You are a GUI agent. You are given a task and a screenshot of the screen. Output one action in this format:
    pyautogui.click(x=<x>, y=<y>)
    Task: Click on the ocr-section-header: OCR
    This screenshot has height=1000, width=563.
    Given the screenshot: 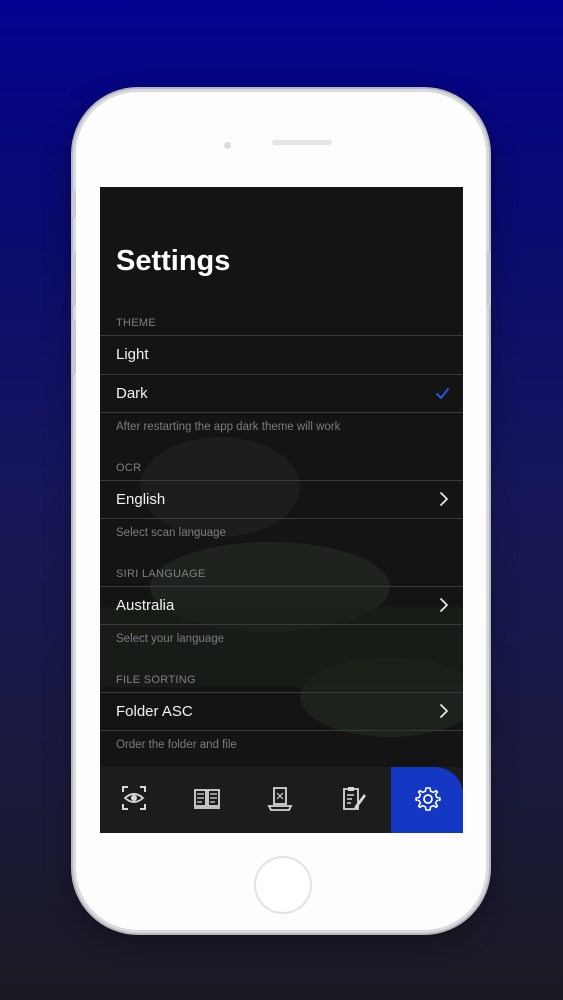 What is the action you would take?
    pyautogui.click(x=129, y=468)
    